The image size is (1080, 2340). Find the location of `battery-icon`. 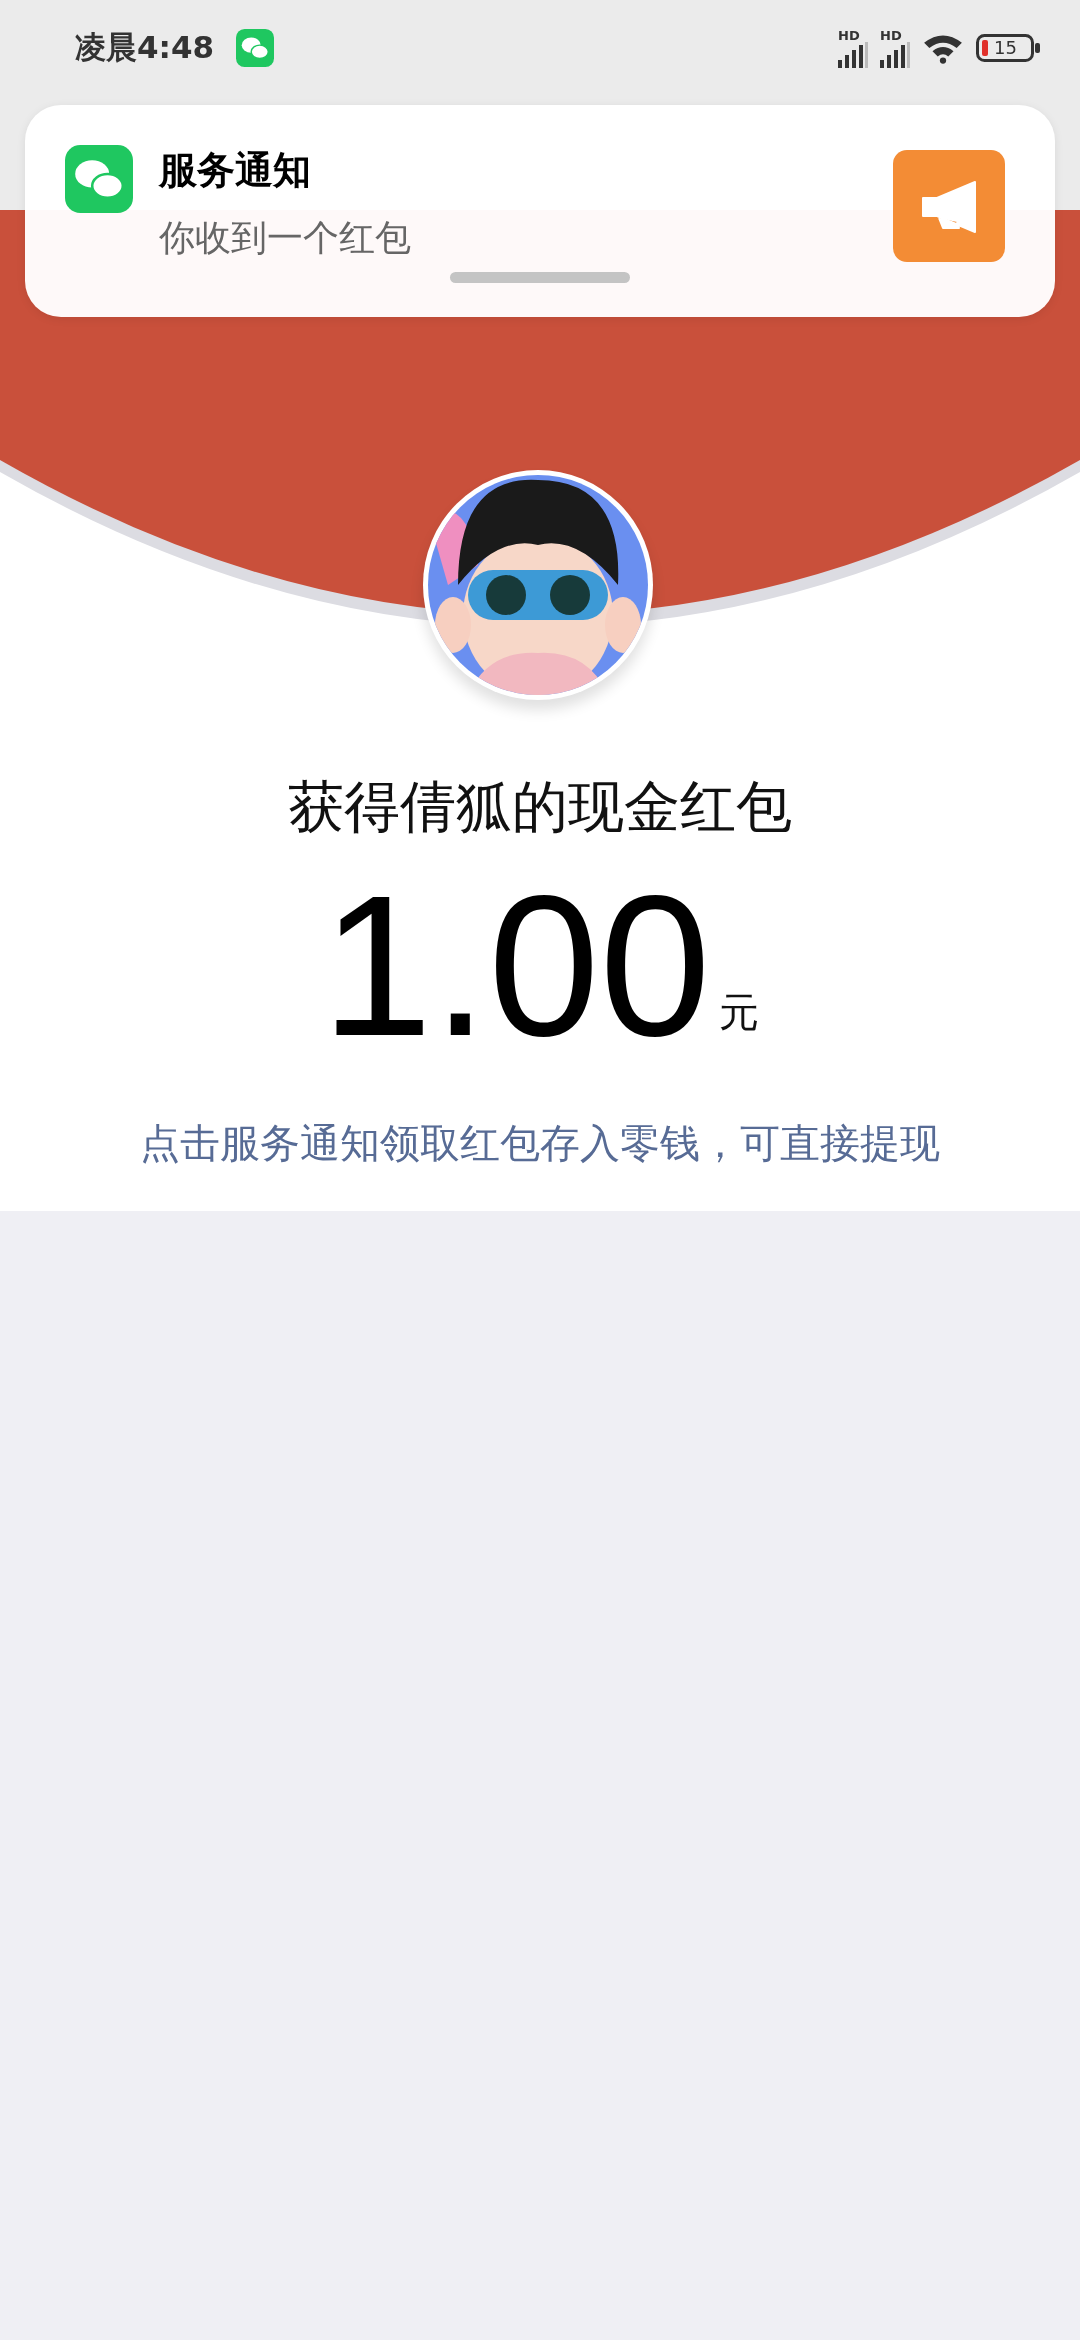

battery-icon is located at coordinates (1008, 48).